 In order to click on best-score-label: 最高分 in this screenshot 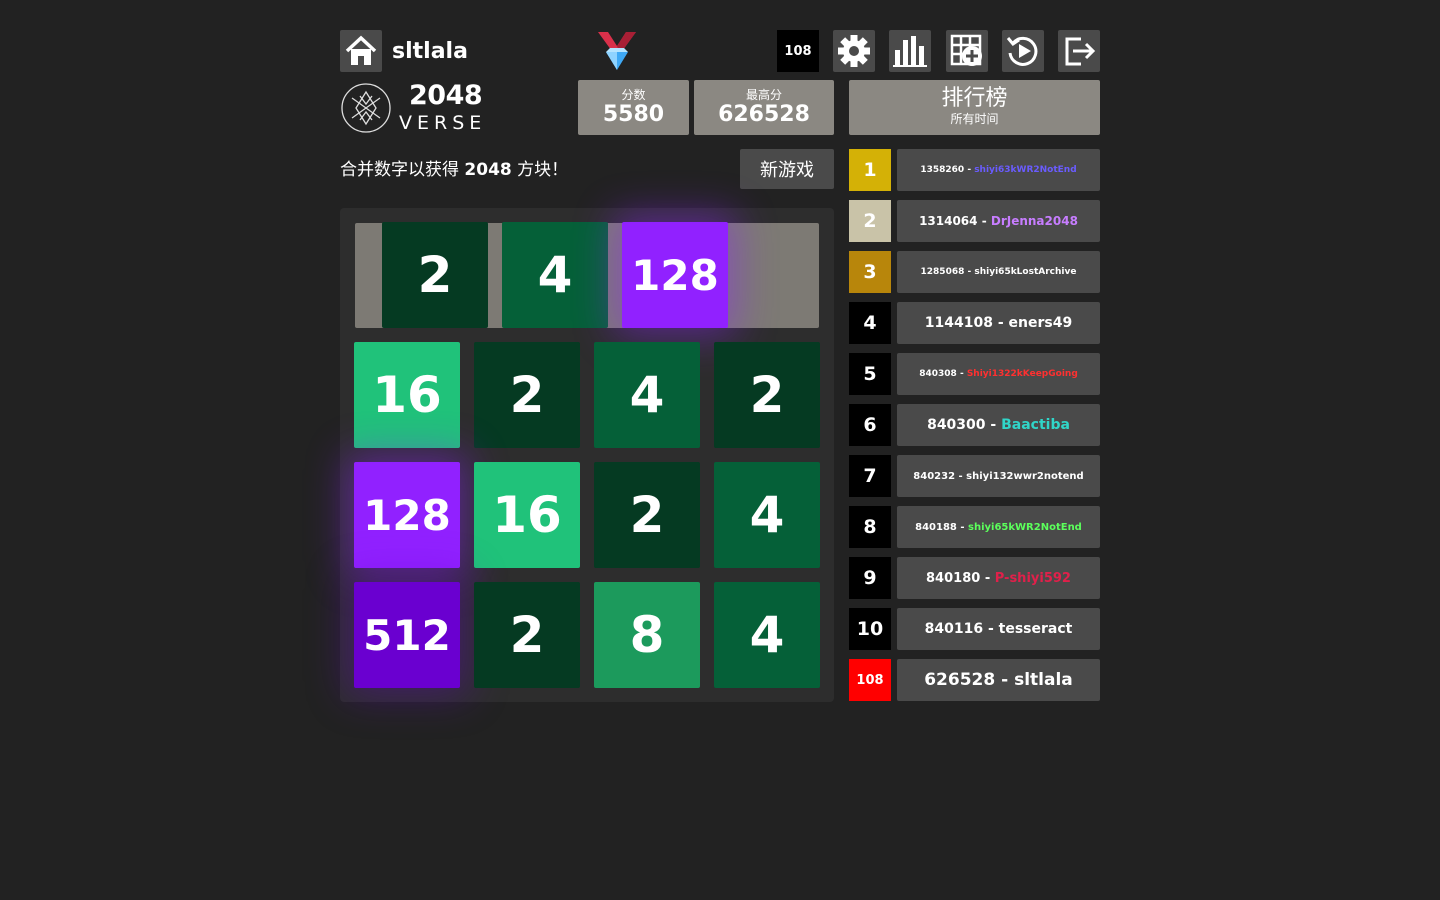, I will do `click(763, 95)`.